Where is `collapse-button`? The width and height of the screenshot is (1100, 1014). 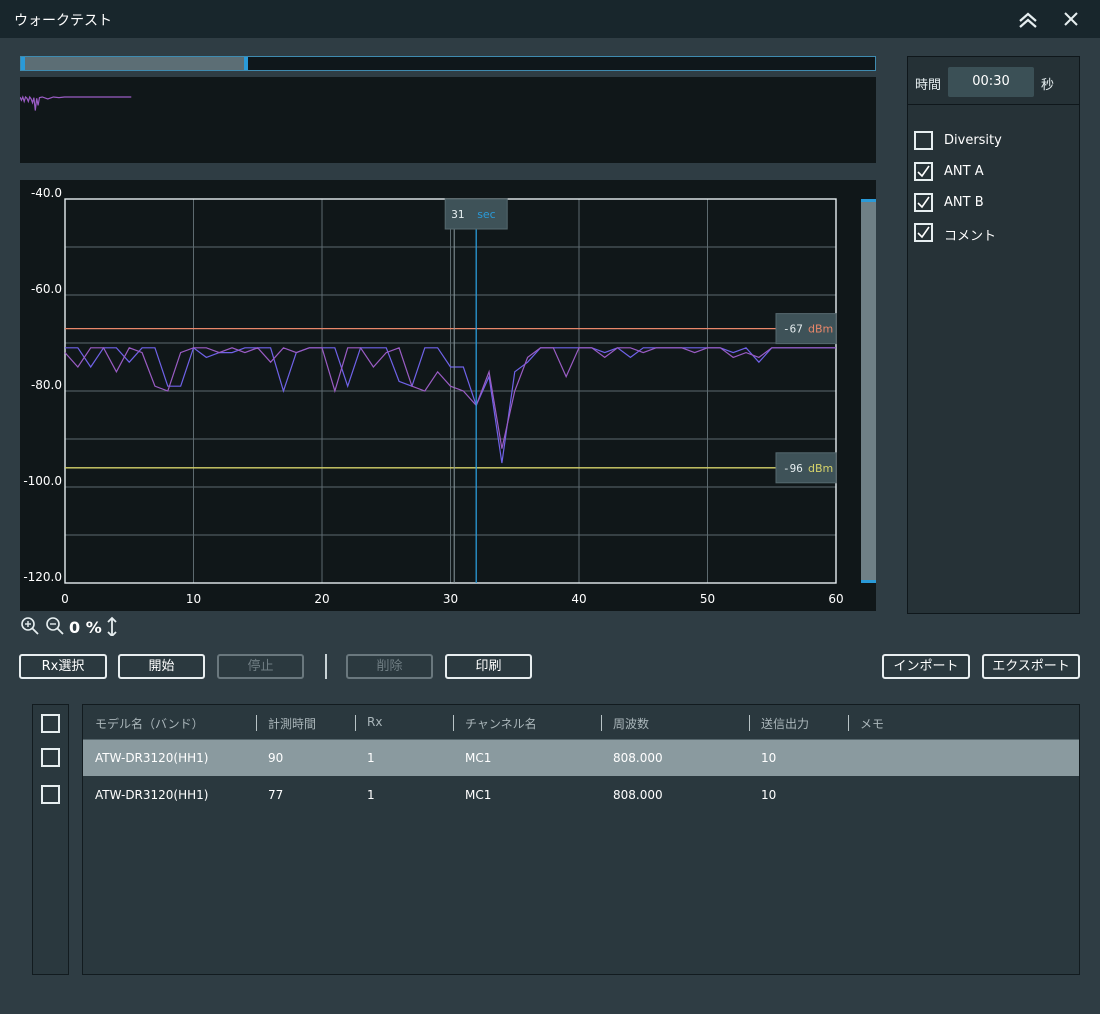
collapse-button is located at coordinates (1028, 19).